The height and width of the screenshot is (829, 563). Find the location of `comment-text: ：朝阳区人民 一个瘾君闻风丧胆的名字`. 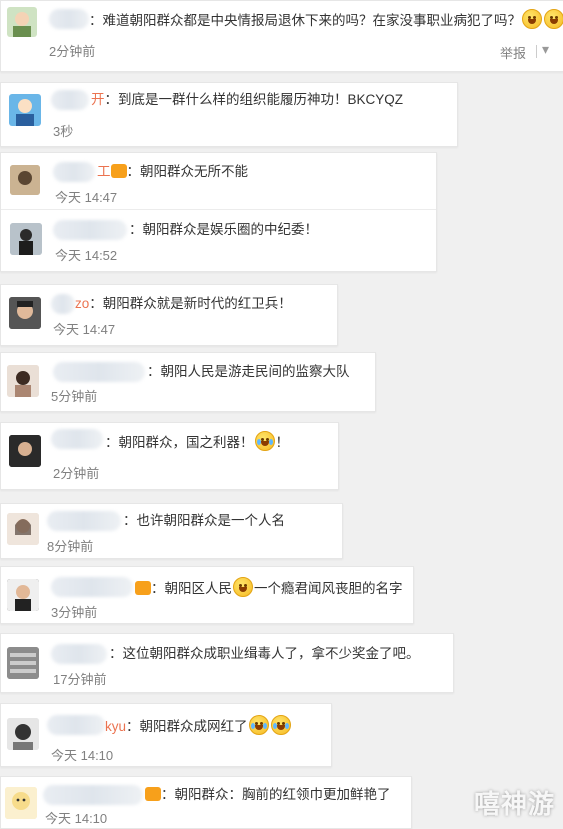

comment-text: ：朝阳区人民 一个瘾君闻风丧胆的名字 is located at coordinates (269, 588).